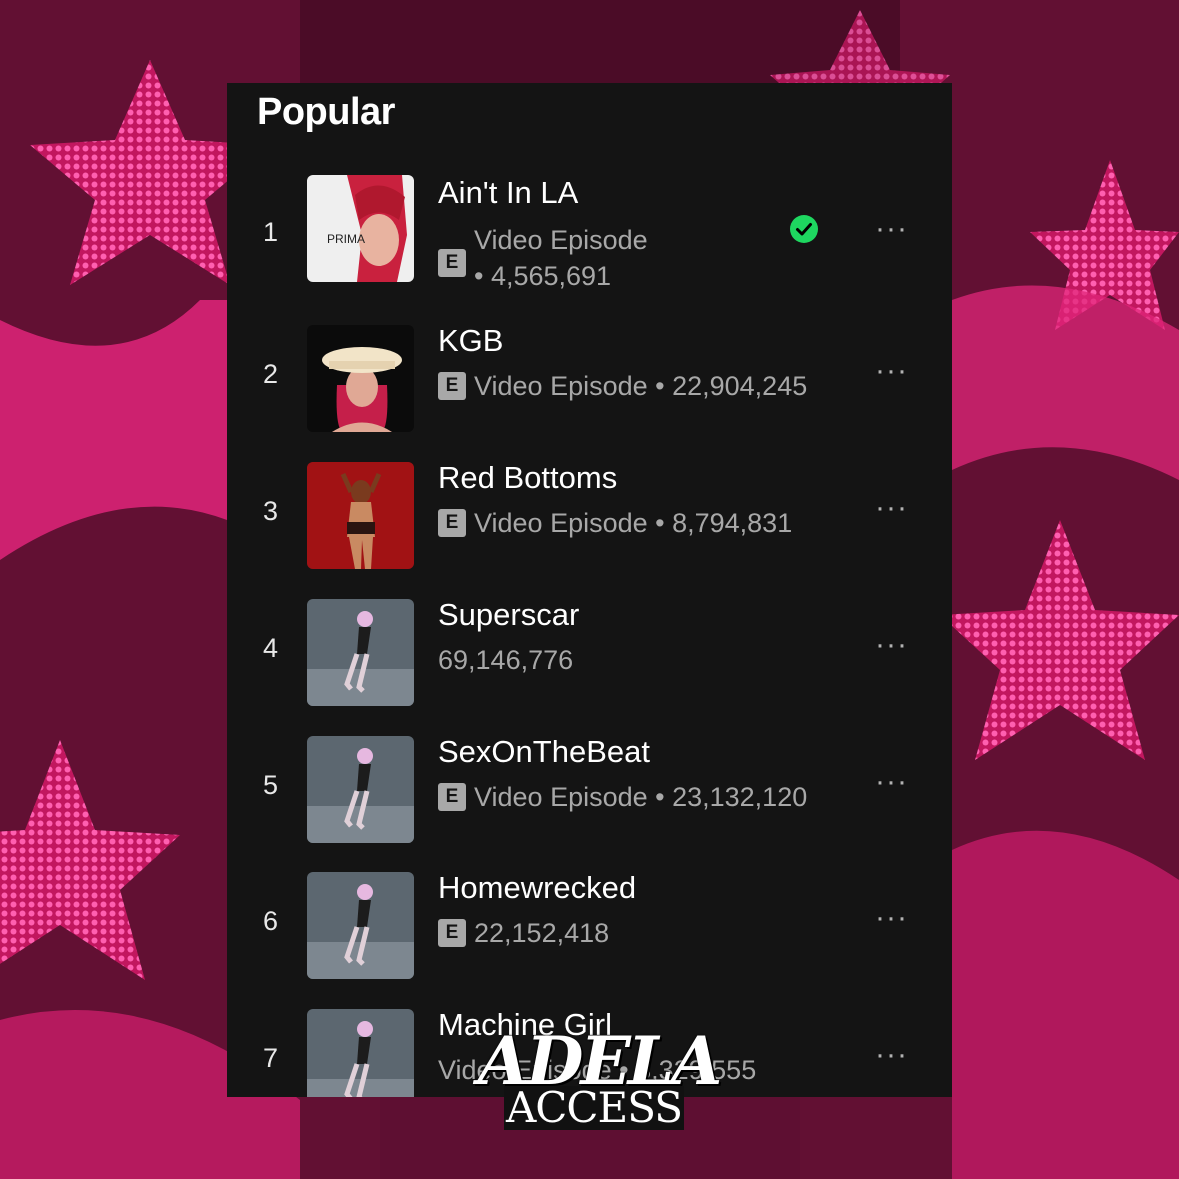  I want to click on track-meta: E Video Episode • 23,132,120, so click(622, 797).